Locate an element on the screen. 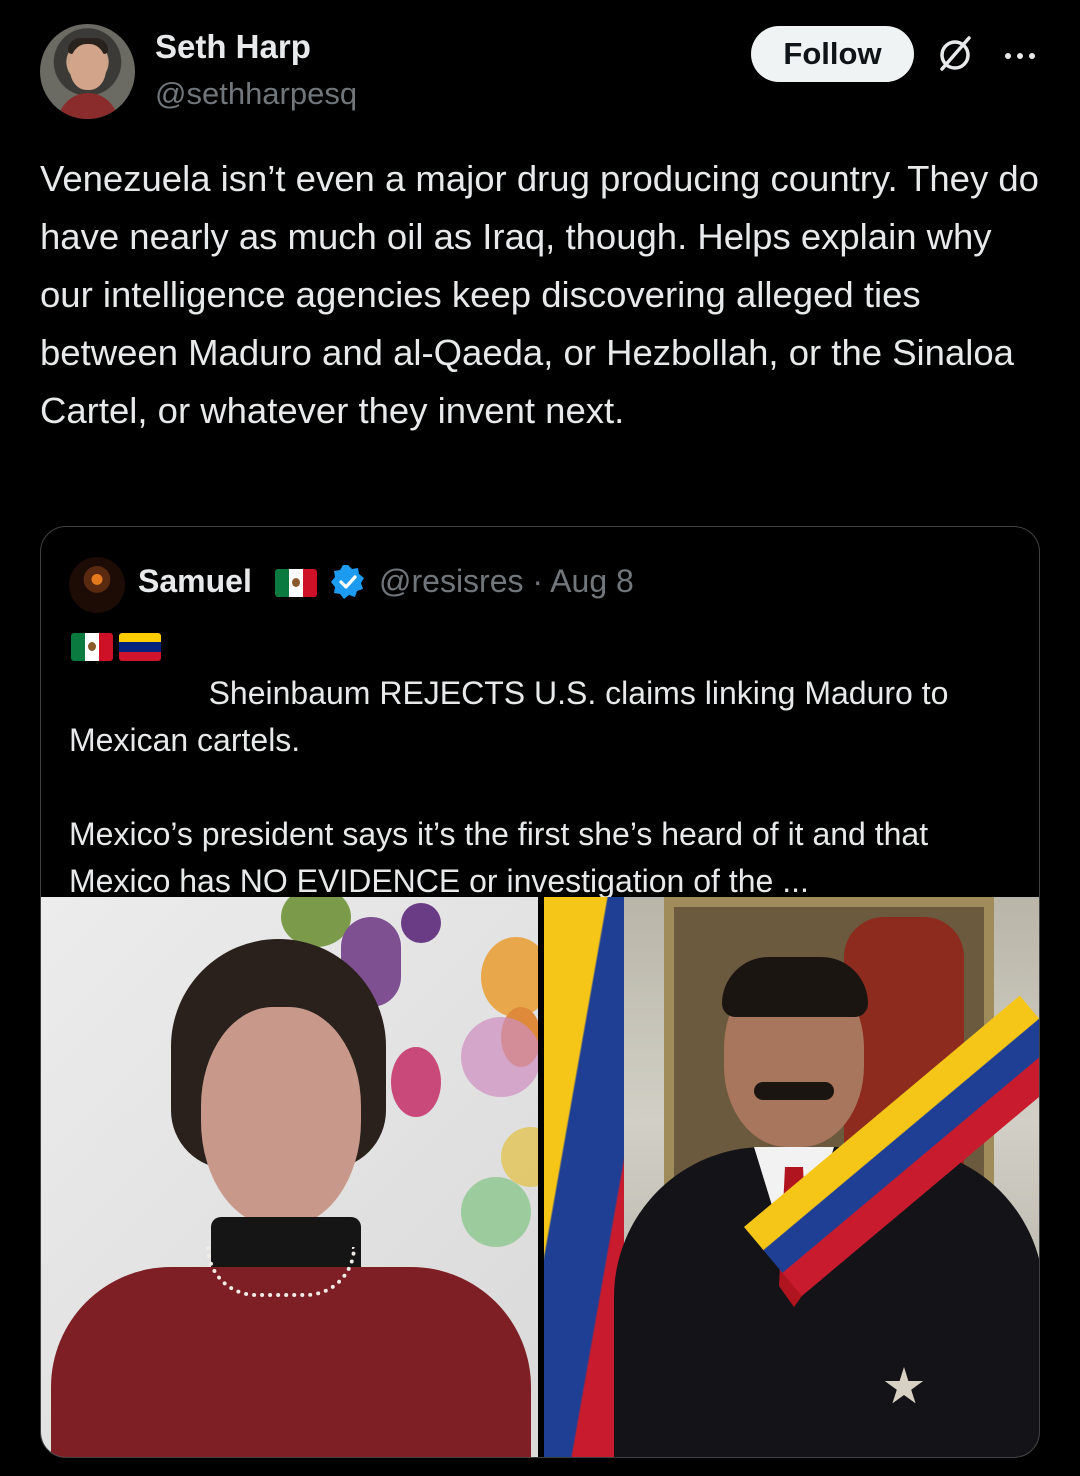 Image resolution: width=1080 pixels, height=1476 pixels. quoted-author-avatar is located at coordinates (97, 585).